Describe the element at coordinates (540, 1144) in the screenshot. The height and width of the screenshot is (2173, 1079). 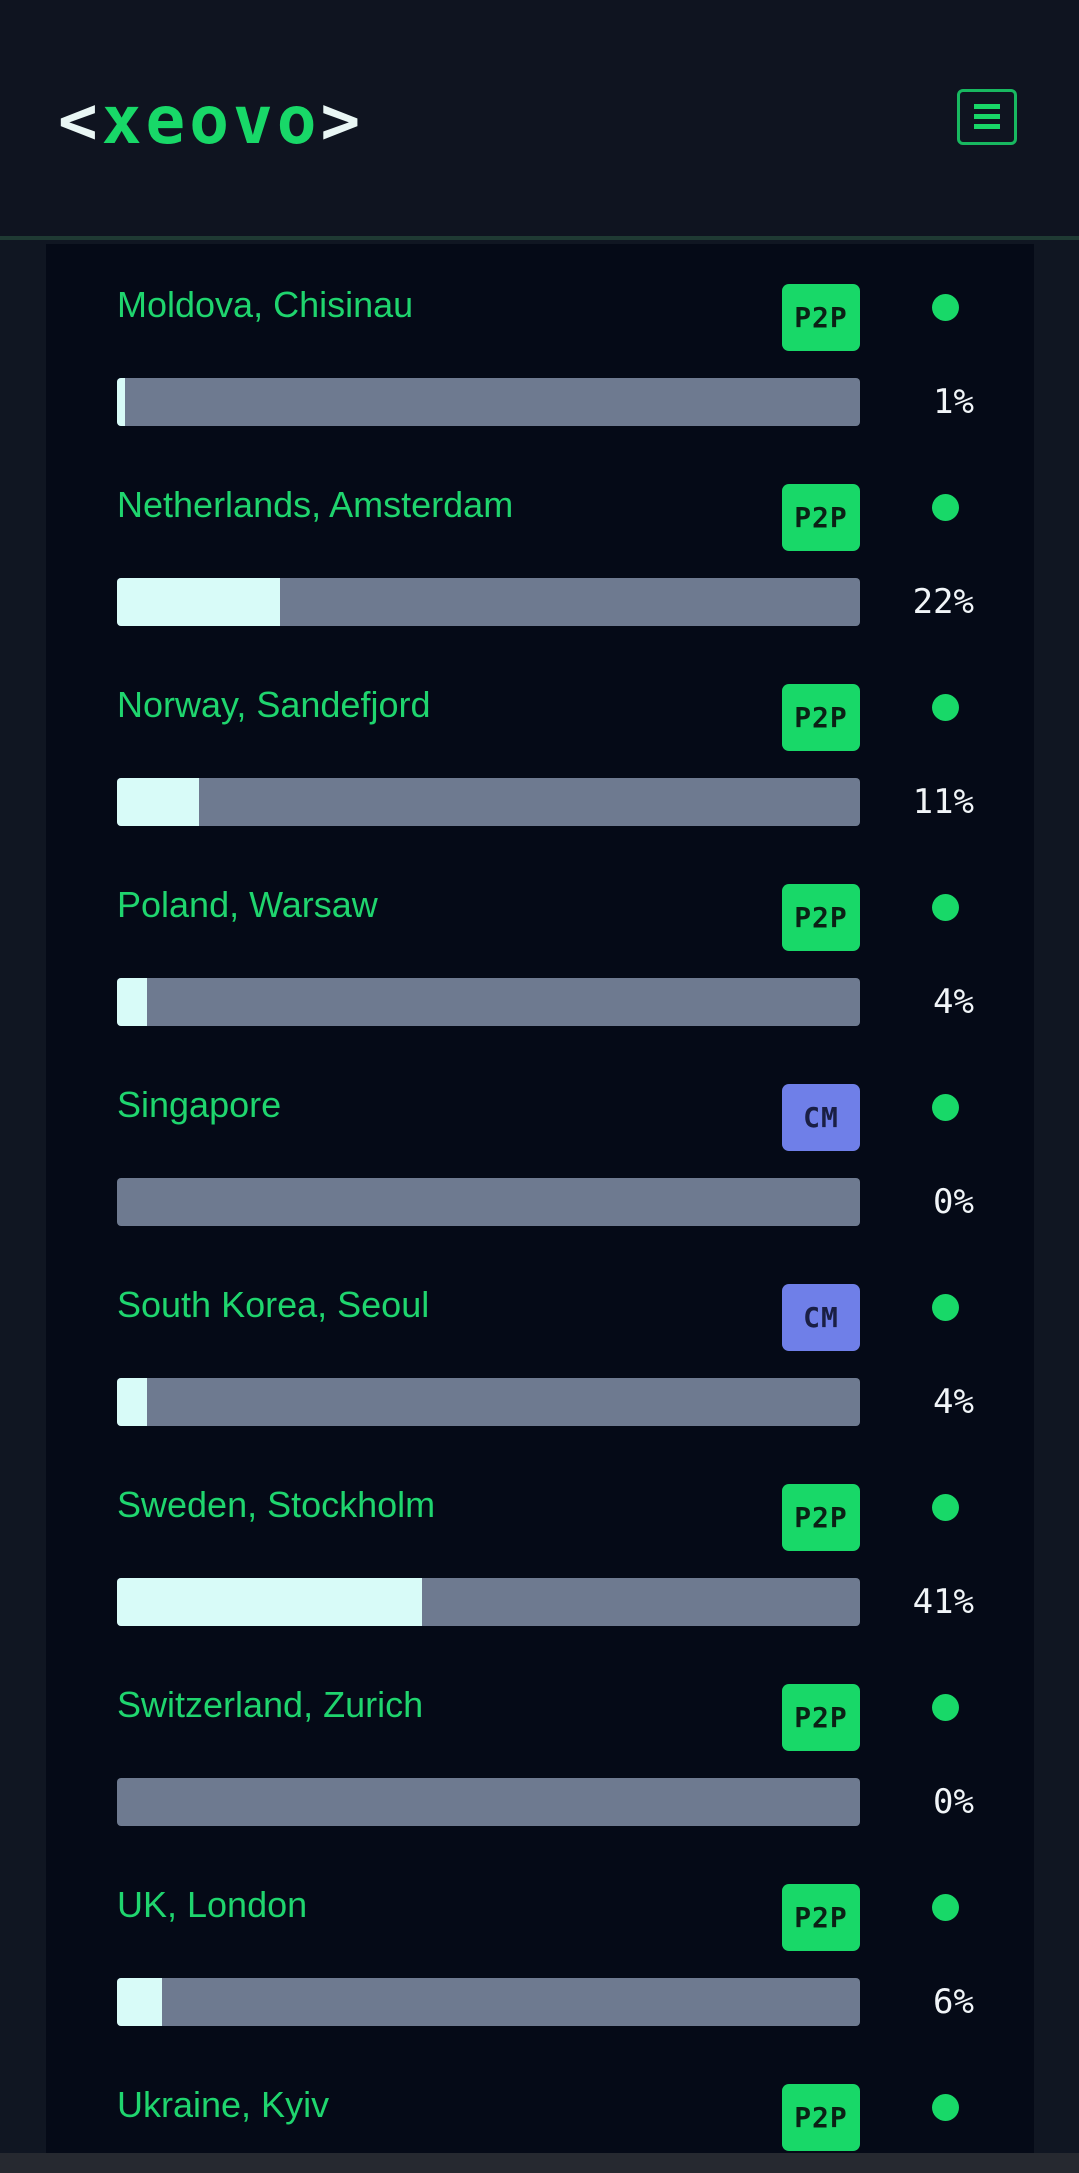
I see `server-row: Singapore CM 0%` at that location.